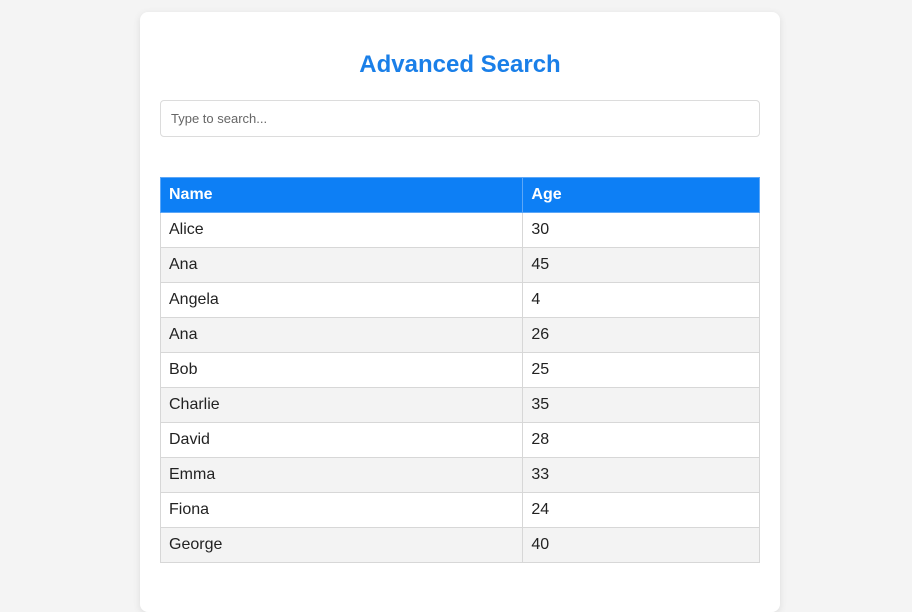 The image size is (912, 612). I want to click on age-cell: 35, so click(641, 405).